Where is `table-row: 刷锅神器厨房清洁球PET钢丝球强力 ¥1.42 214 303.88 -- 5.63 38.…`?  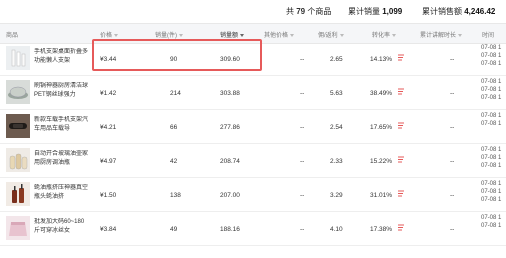
table-row: 刷锅神器厨房清洁球PET钢丝球强力 ¥1.42 214 303.88 -- 5.63 38.… is located at coordinates (253, 93).